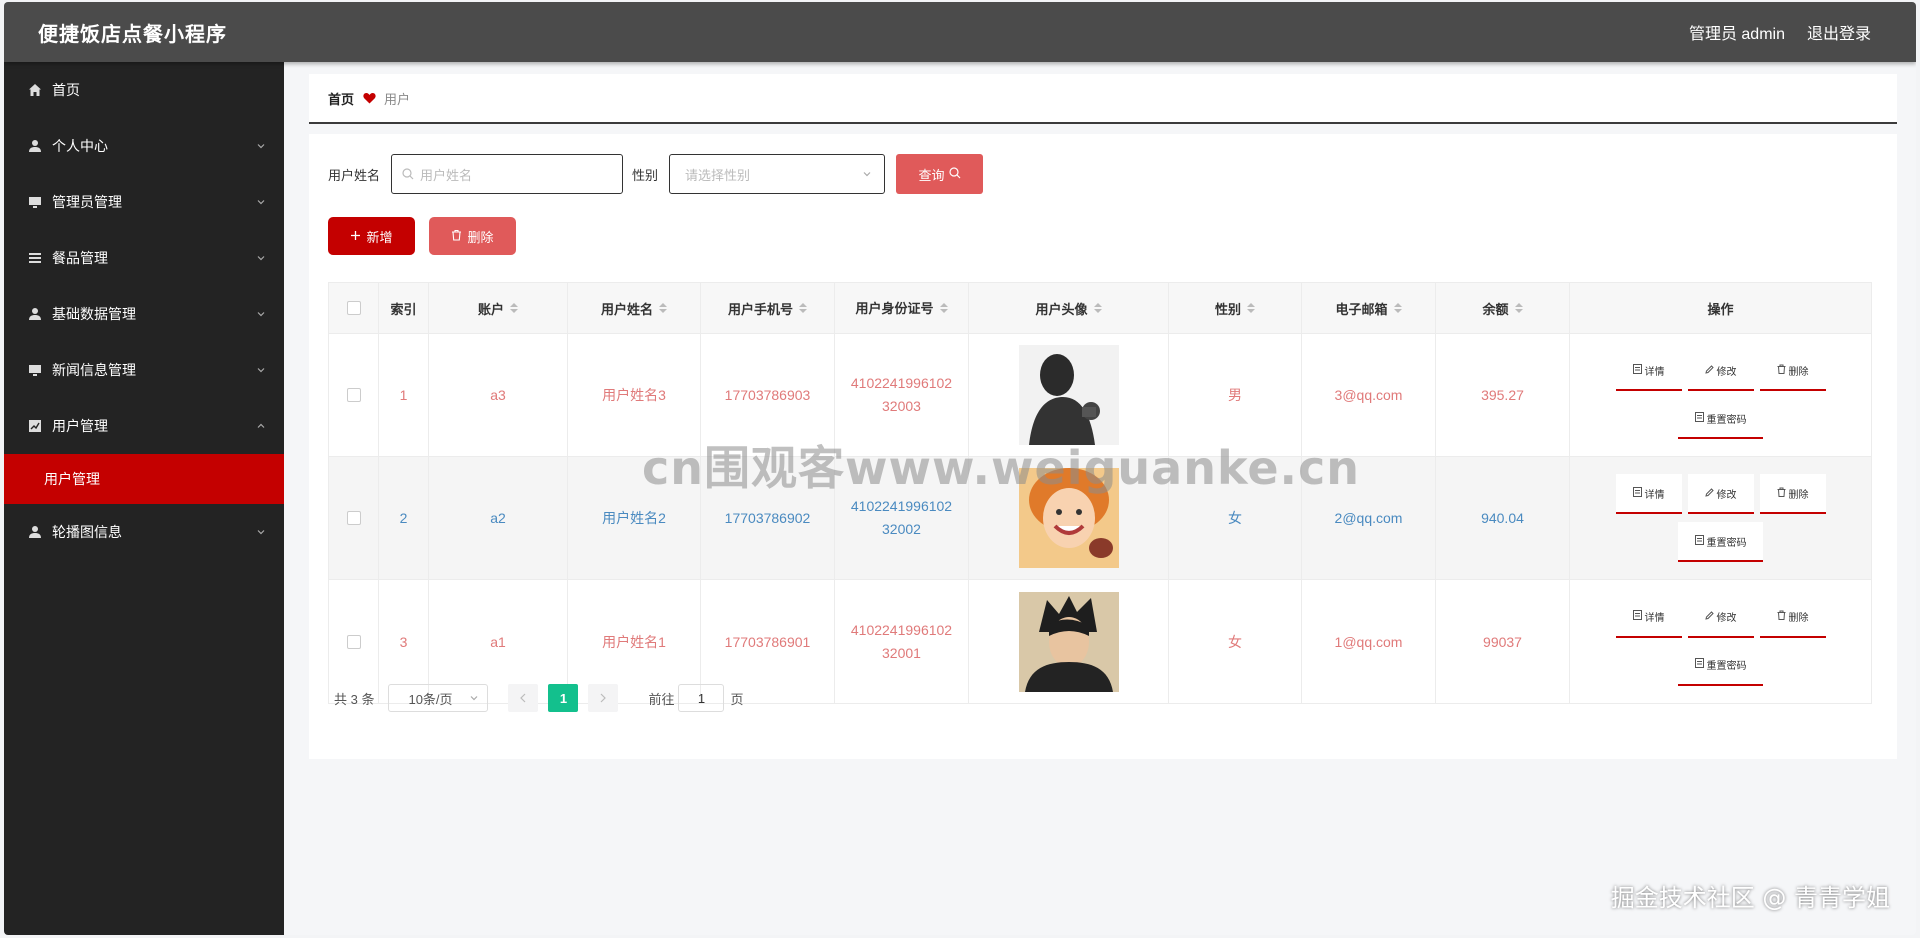 The width and height of the screenshot is (1920, 938). What do you see at coordinates (472, 236) in the screenshot?
I see `bulk-delete-button: 删除` at bounding box center [472, 236].